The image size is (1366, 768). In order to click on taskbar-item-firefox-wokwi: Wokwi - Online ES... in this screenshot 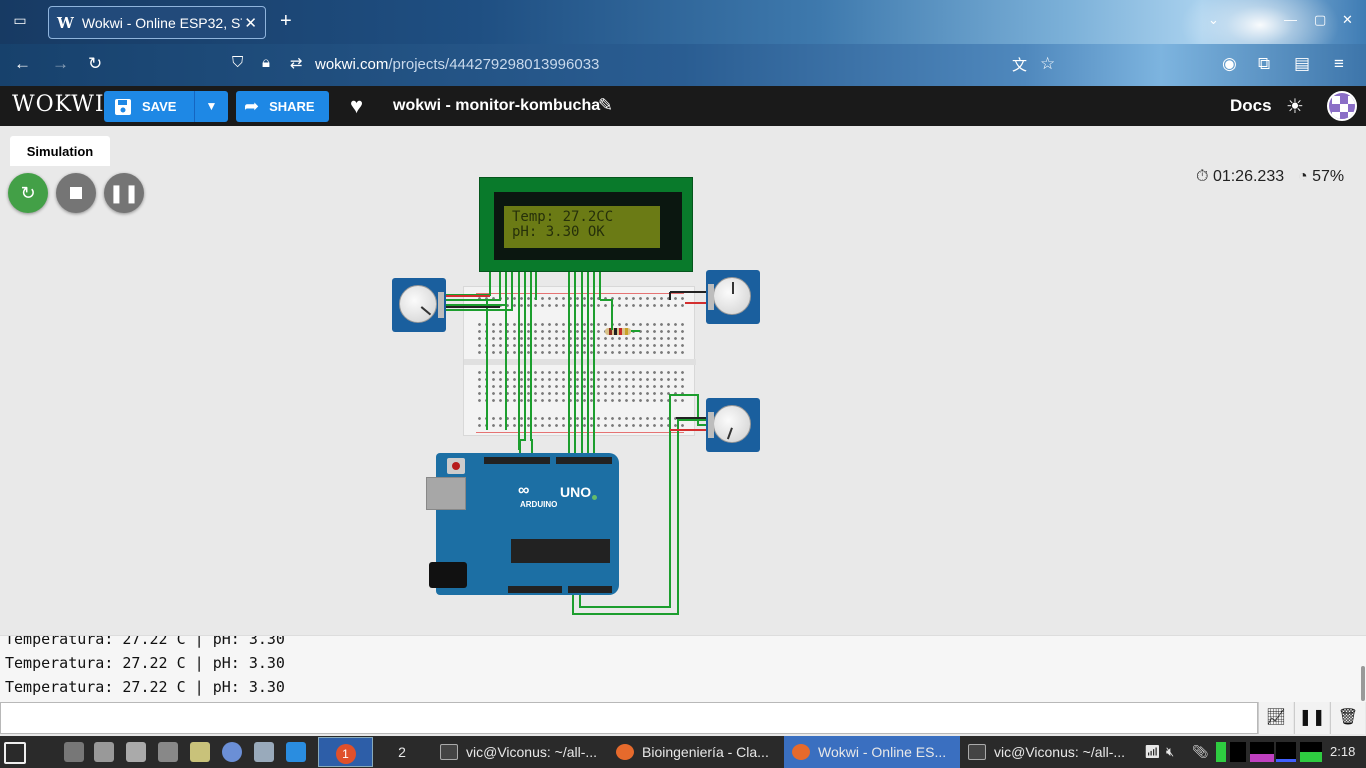, I will do `click(872, 752)`.